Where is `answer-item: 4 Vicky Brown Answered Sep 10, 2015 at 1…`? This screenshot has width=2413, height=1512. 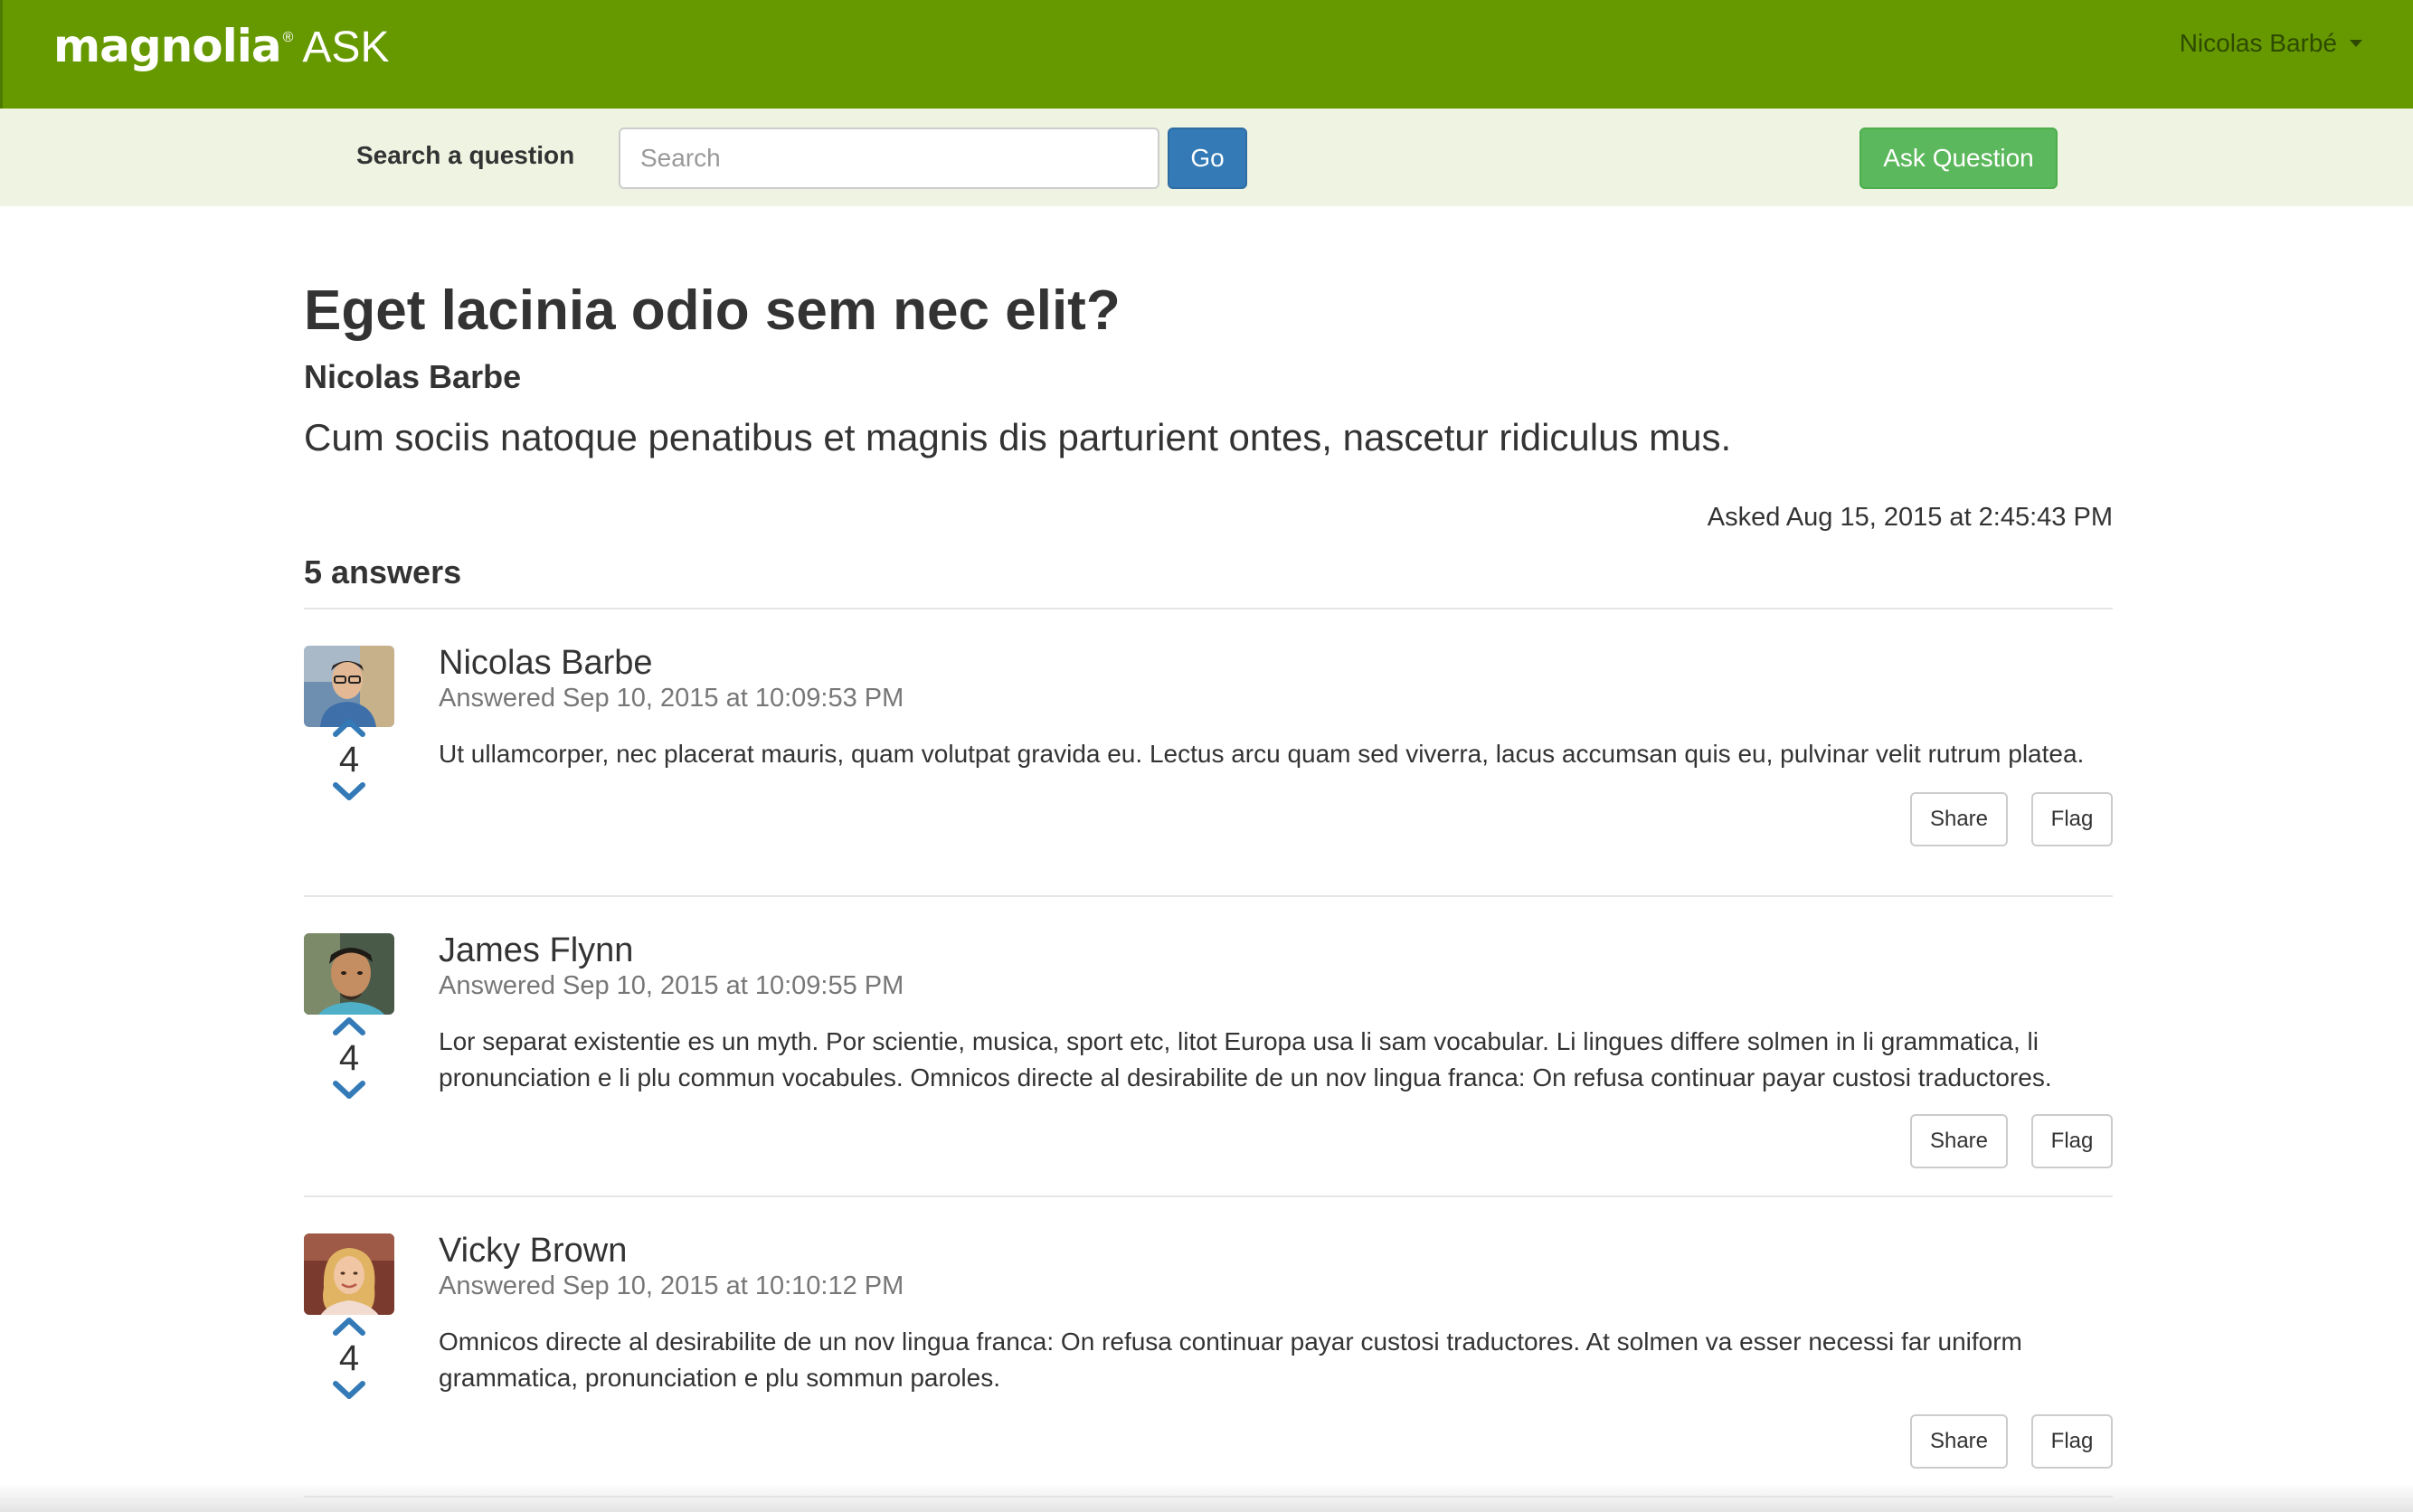 answer-item: 4 Vicky Brown Answered Sep 10, 2015 at 1… is located at coordinates (1208, 1347).